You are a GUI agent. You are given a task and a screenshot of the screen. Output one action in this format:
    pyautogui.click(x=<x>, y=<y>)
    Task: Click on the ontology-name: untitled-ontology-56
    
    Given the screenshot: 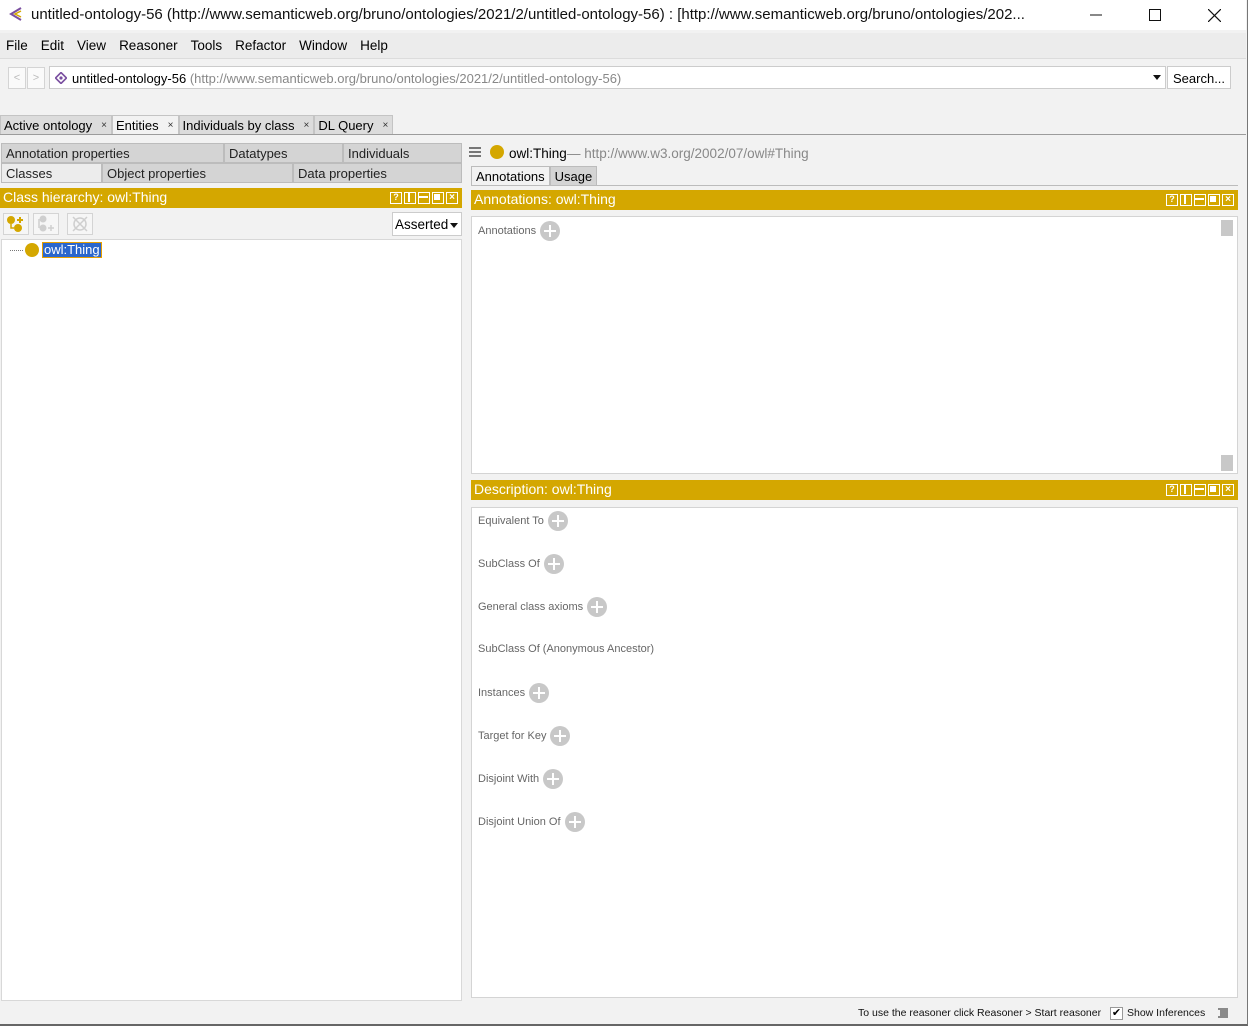 What is the action you would take?
    pyautogui.click(x=129, y=78)
    